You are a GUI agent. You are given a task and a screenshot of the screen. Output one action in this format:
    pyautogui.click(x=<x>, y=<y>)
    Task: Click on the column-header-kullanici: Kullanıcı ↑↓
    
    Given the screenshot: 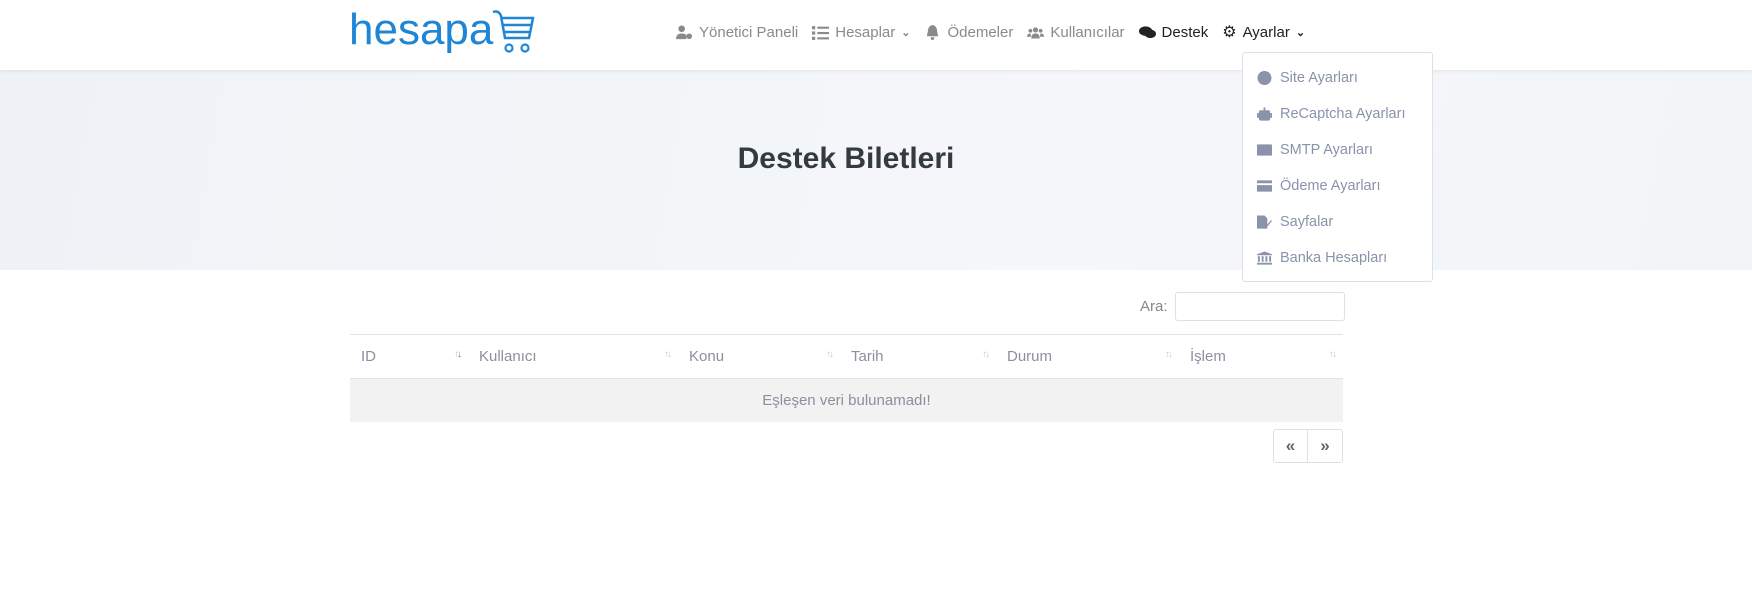 What is the action you would take?
    pyautogui.click(x=573, y=356)
    